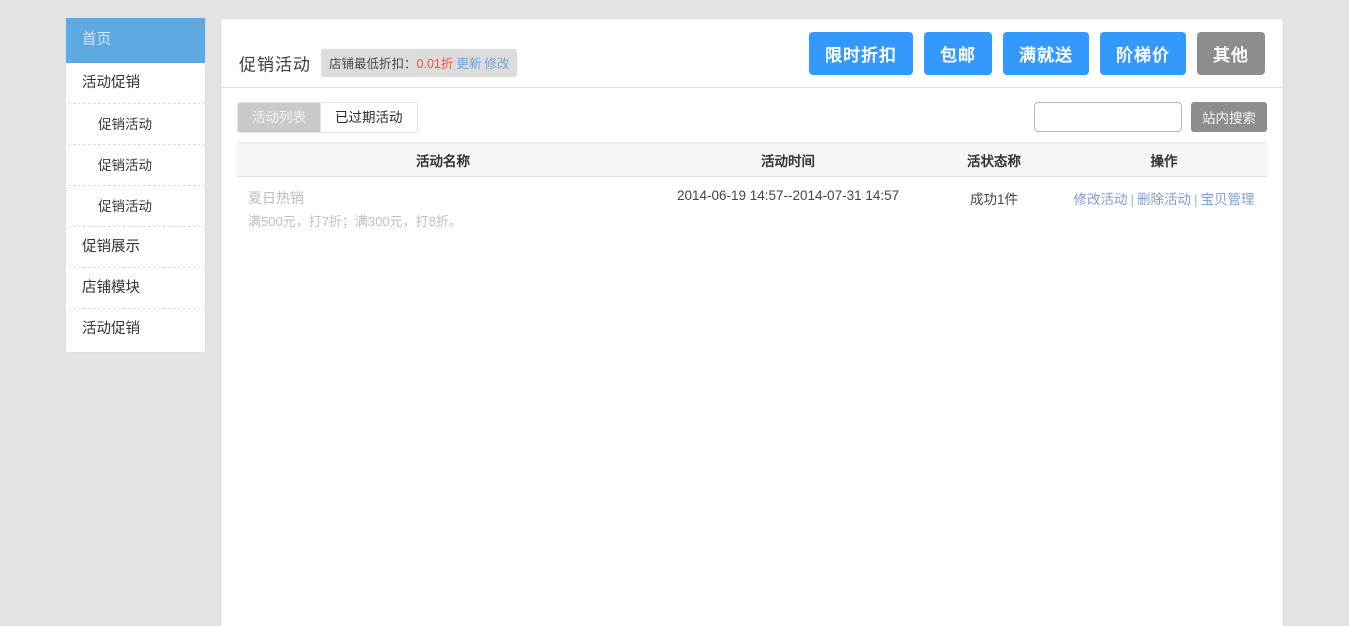  Describe the element at coordinates (788, 195) in the screenshot. I see `cell-activity-time: 2014-06-19 14:57--2014-07-31 14:57` at that location.